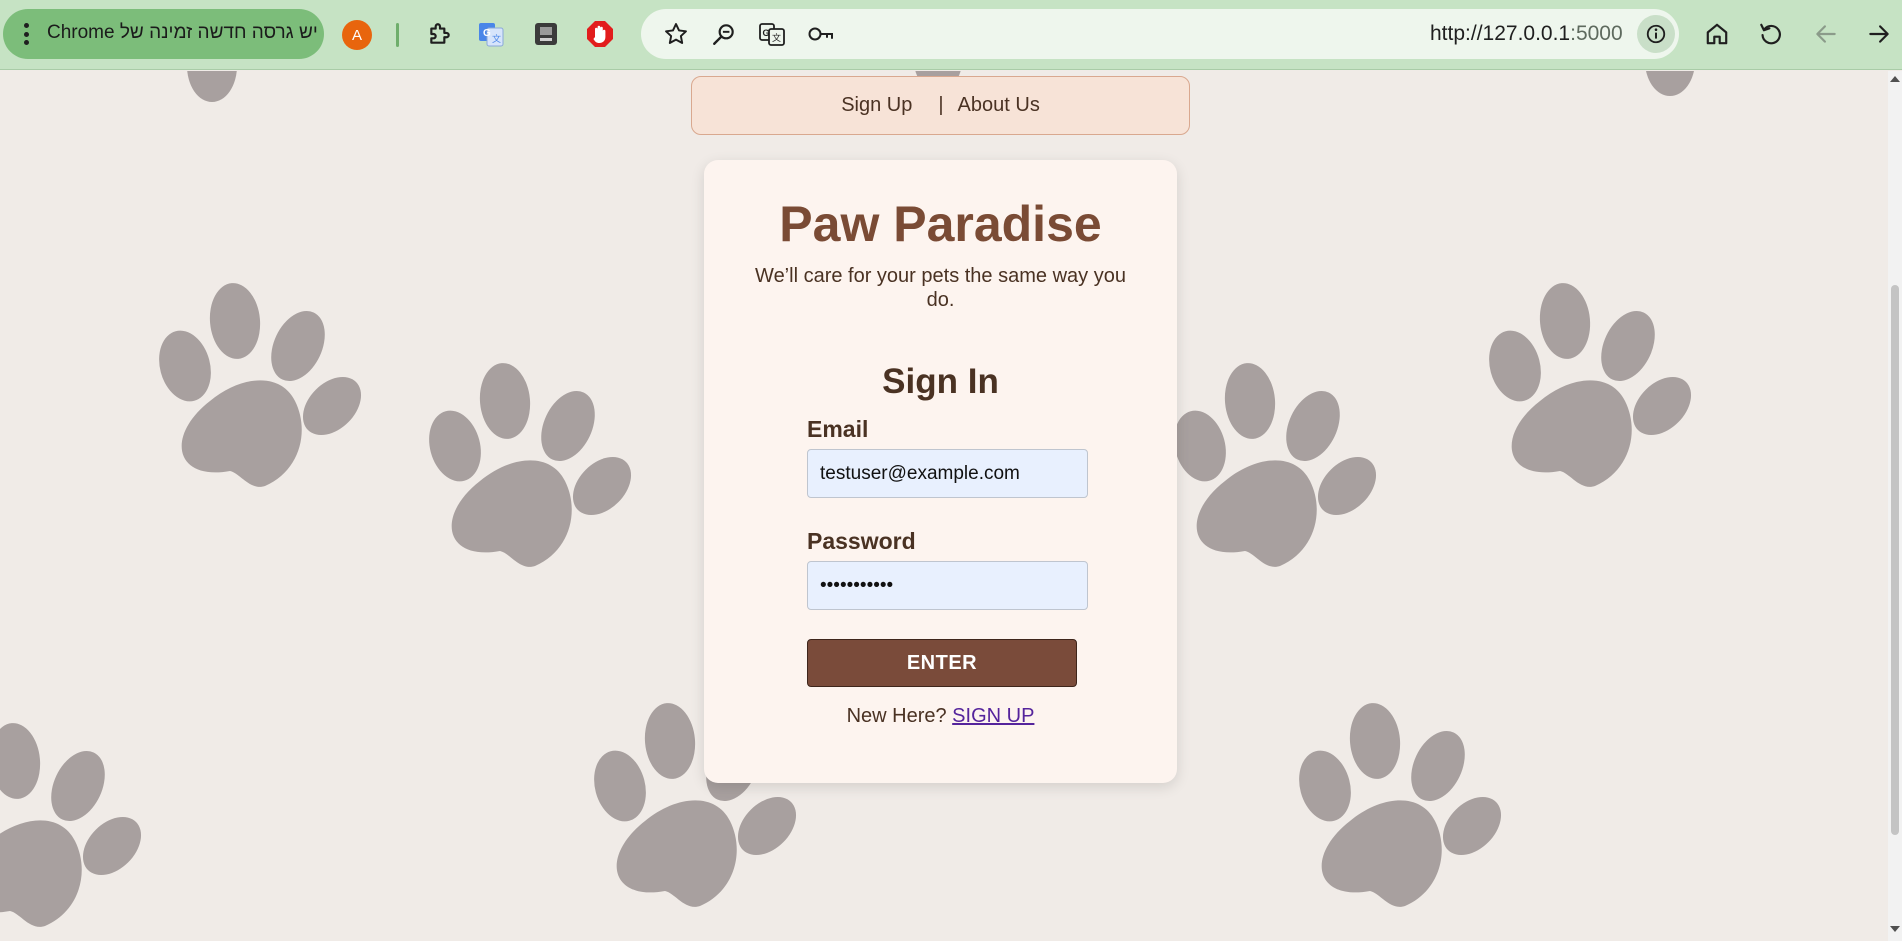 Image resolution: width=1902 pixels, height=941 pixels. What do you see at coordinates (676, 34) in the screenshot?
I see `bookmark-star-icon` at bounding box center [676, 34].